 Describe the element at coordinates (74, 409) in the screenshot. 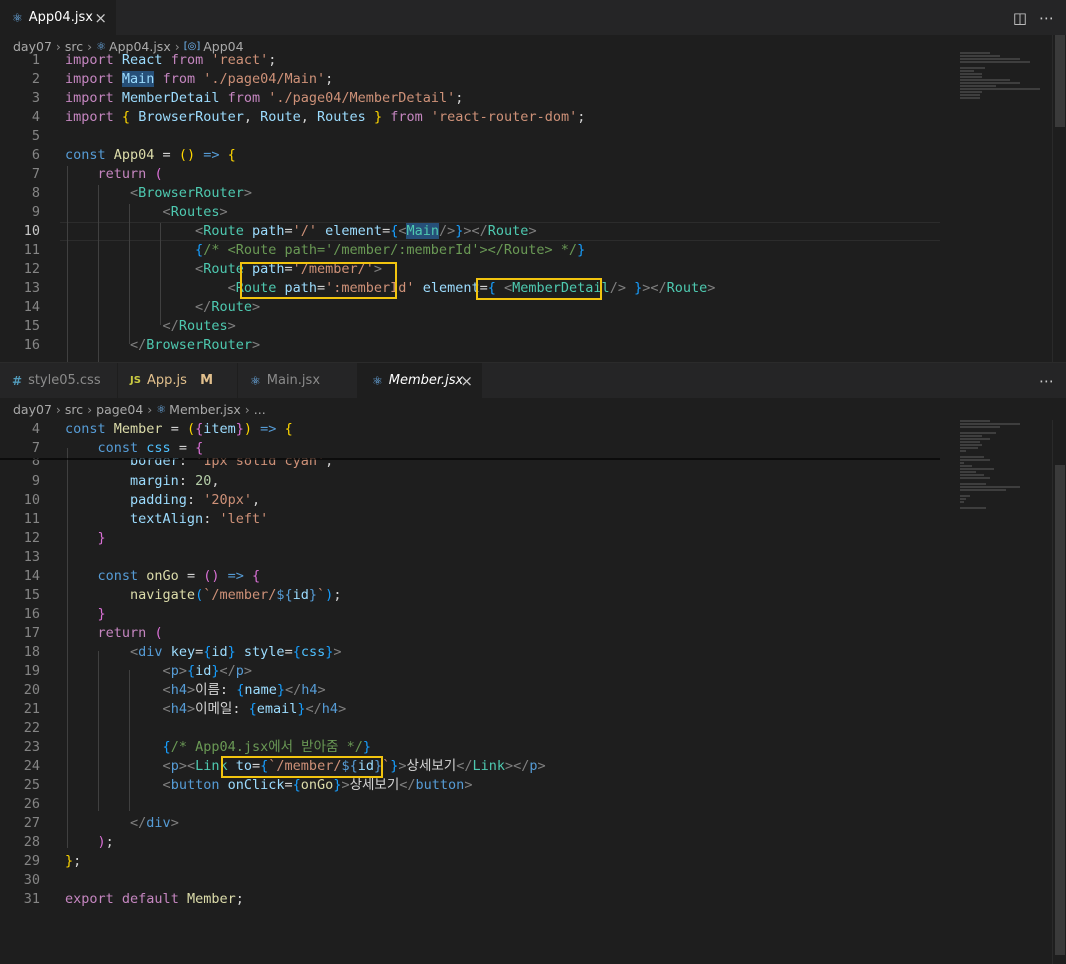

I see `breadcrumb-item: src` at that location.